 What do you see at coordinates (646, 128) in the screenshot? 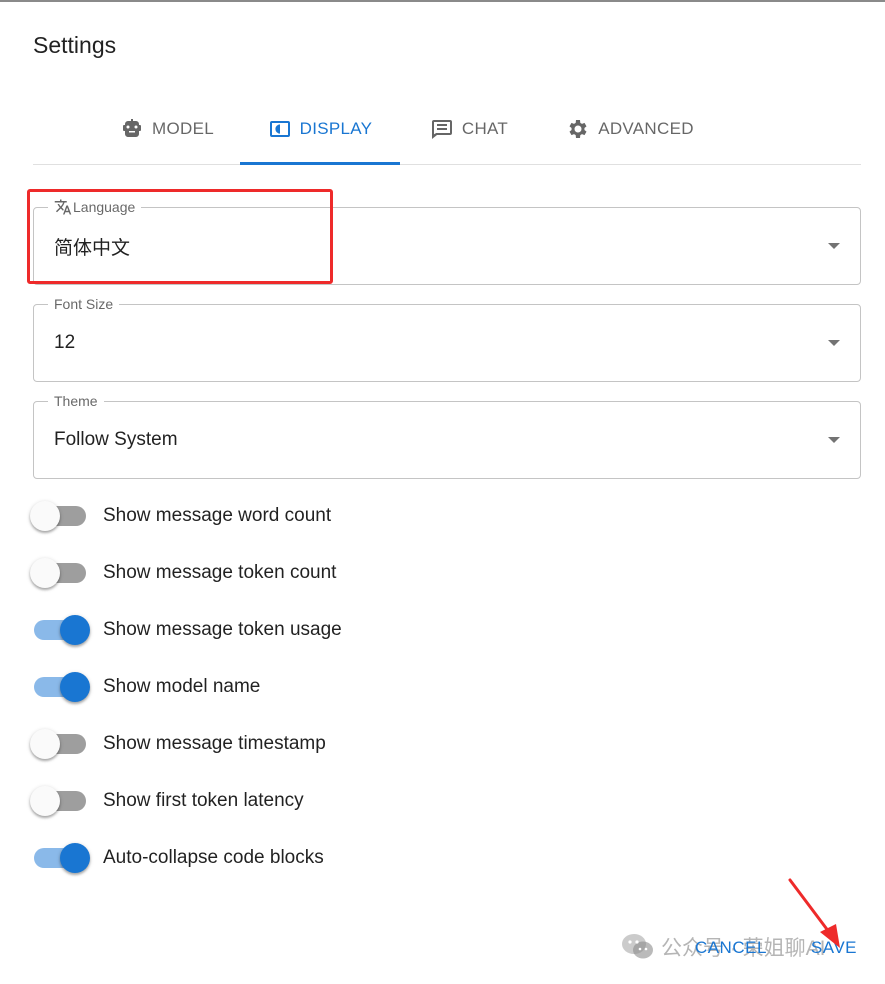
I see `tab-label: ADVANCED` at bounding box center [646, 128].